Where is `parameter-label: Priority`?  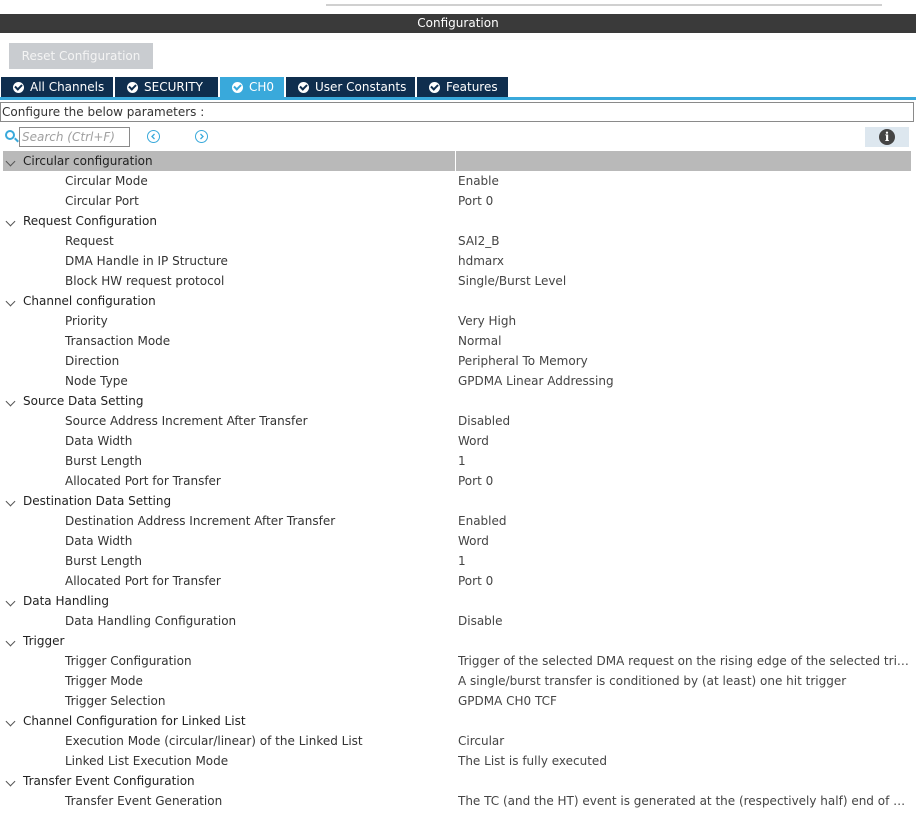 parameter-label: Priority is located at coordinates (86, 321).